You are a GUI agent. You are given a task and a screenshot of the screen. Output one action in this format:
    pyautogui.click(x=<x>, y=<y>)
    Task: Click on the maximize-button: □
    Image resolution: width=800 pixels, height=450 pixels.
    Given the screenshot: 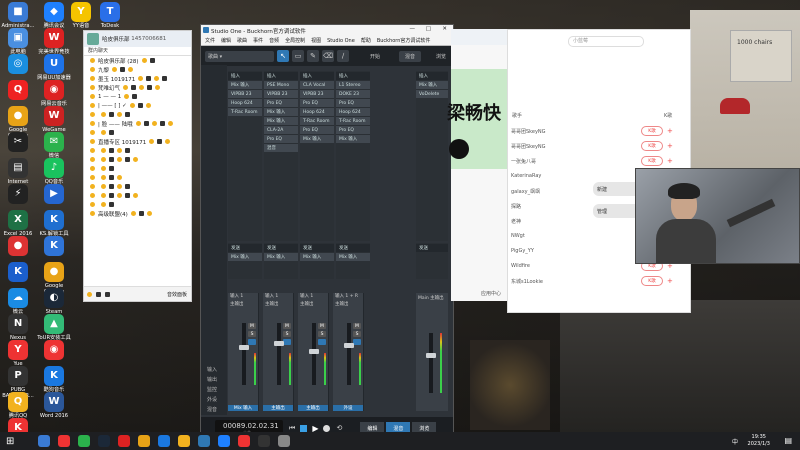 What is the action you would take?
    pyautogui.click(x=428, y=29)
    